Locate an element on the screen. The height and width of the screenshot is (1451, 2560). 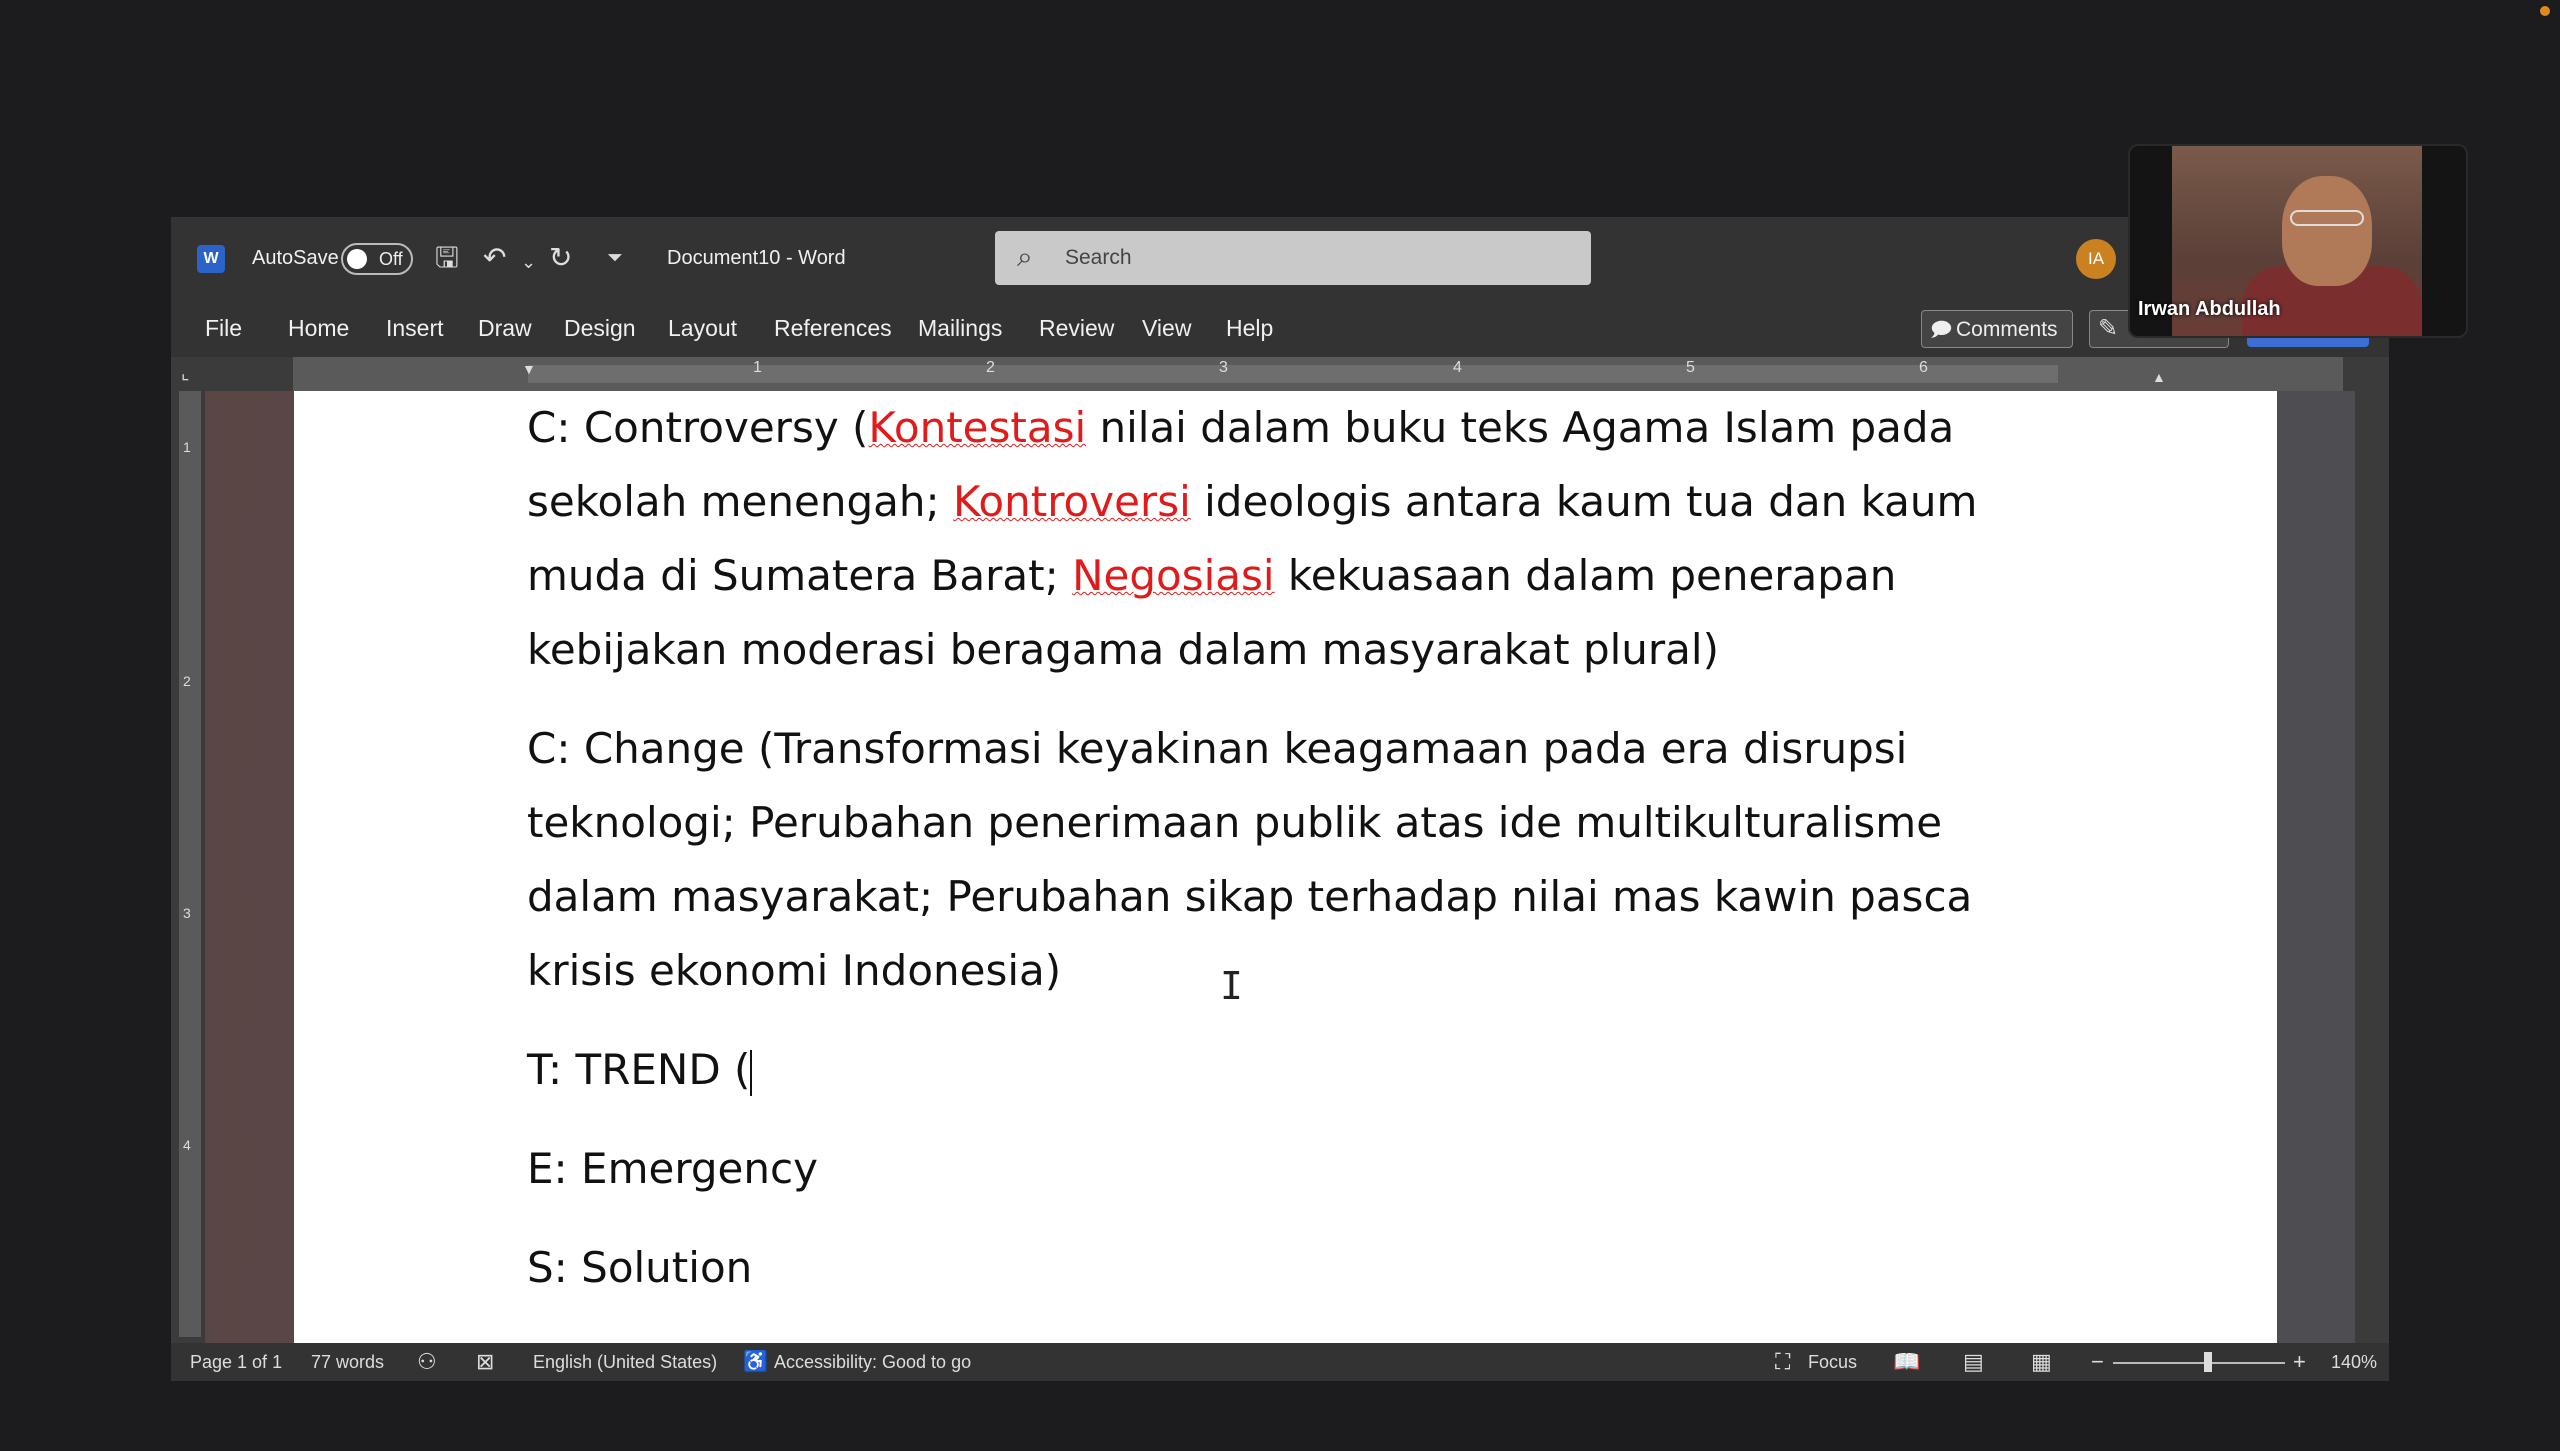
person-face is located at coordinates (2327, 231).